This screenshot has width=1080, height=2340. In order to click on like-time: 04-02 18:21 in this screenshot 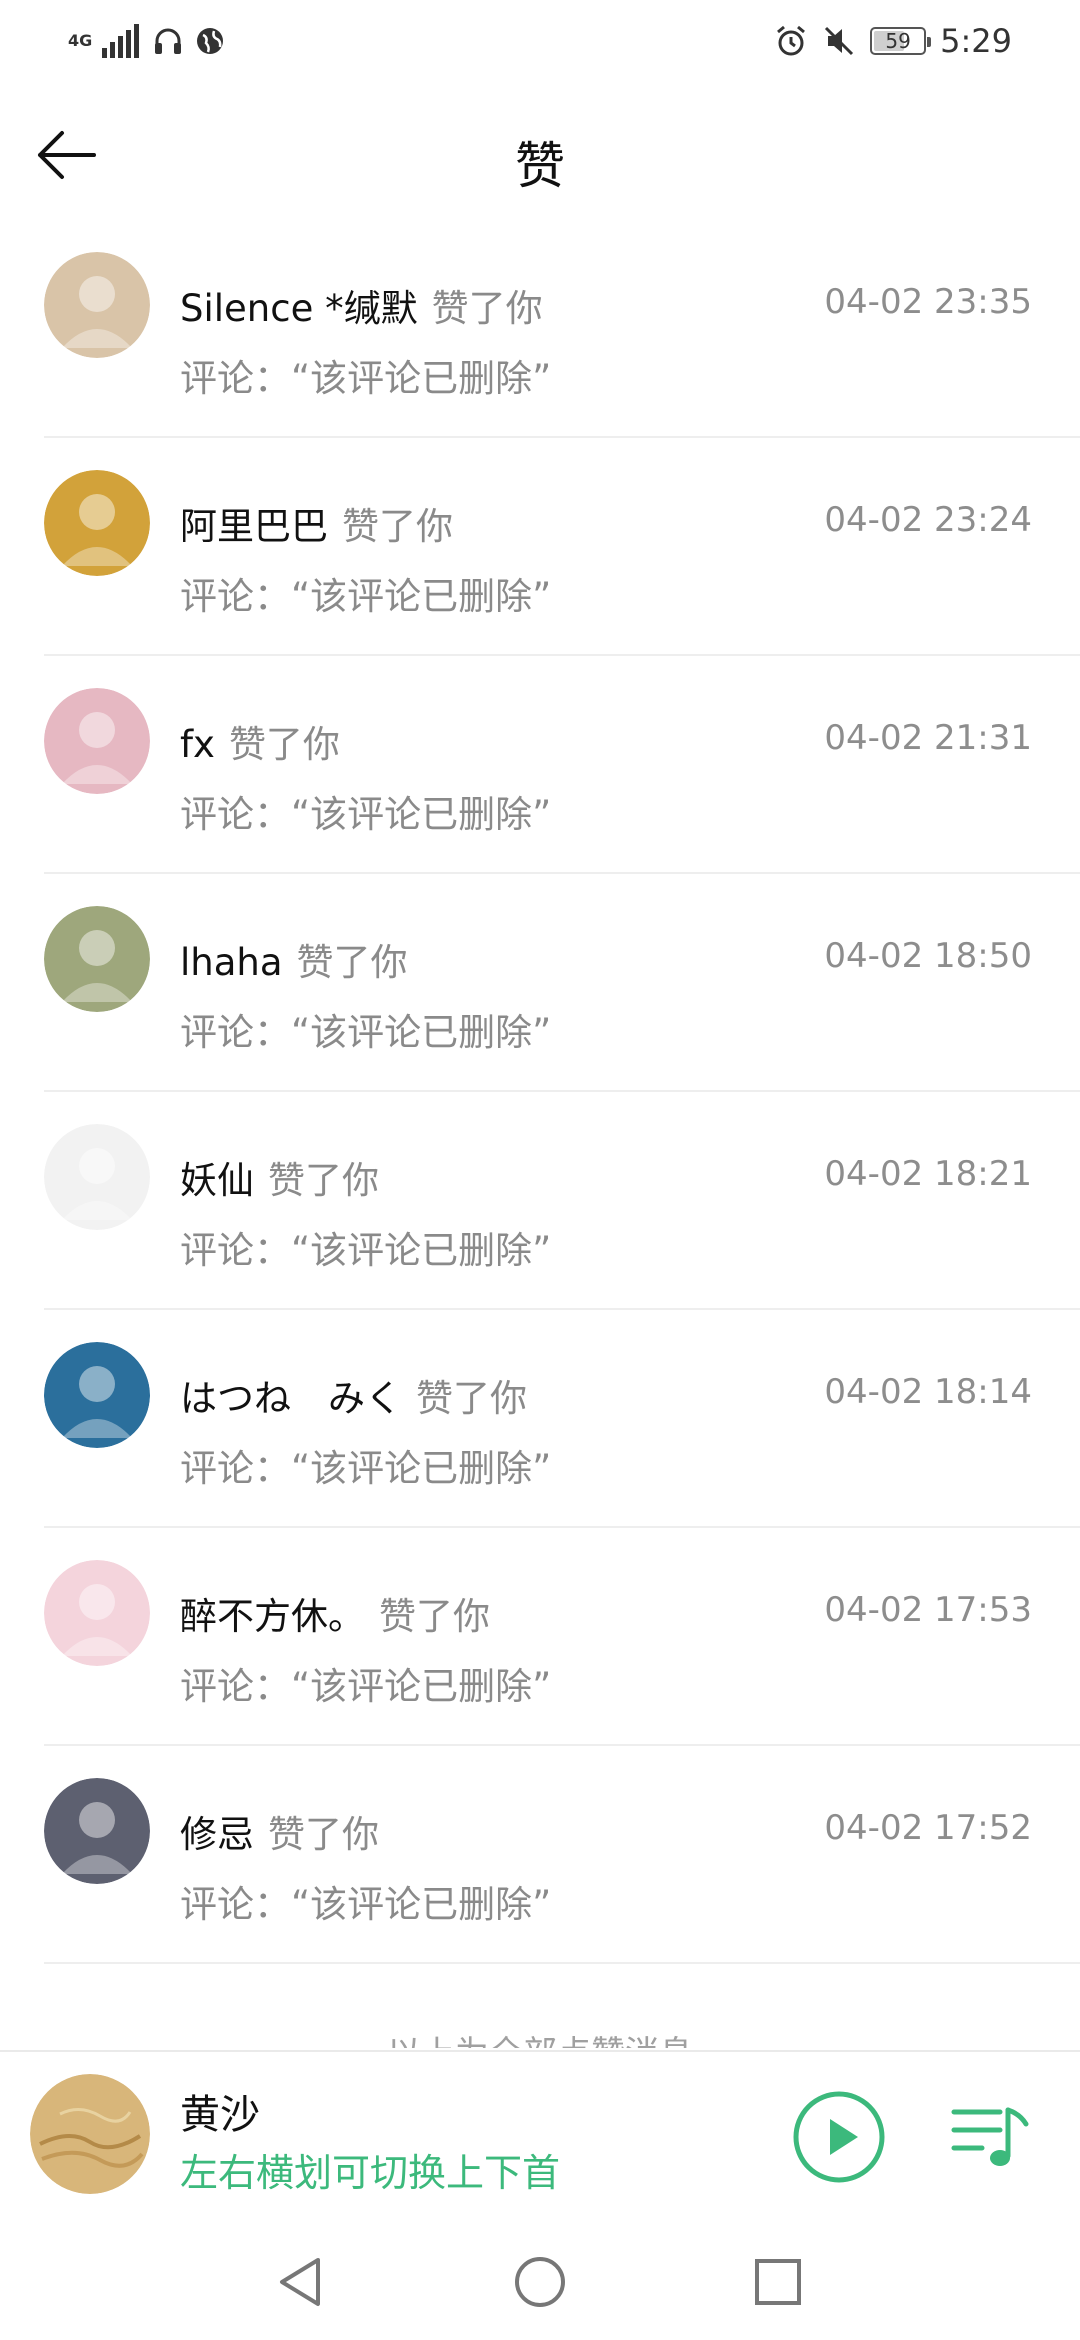, I will do `click(928, 1174)`.